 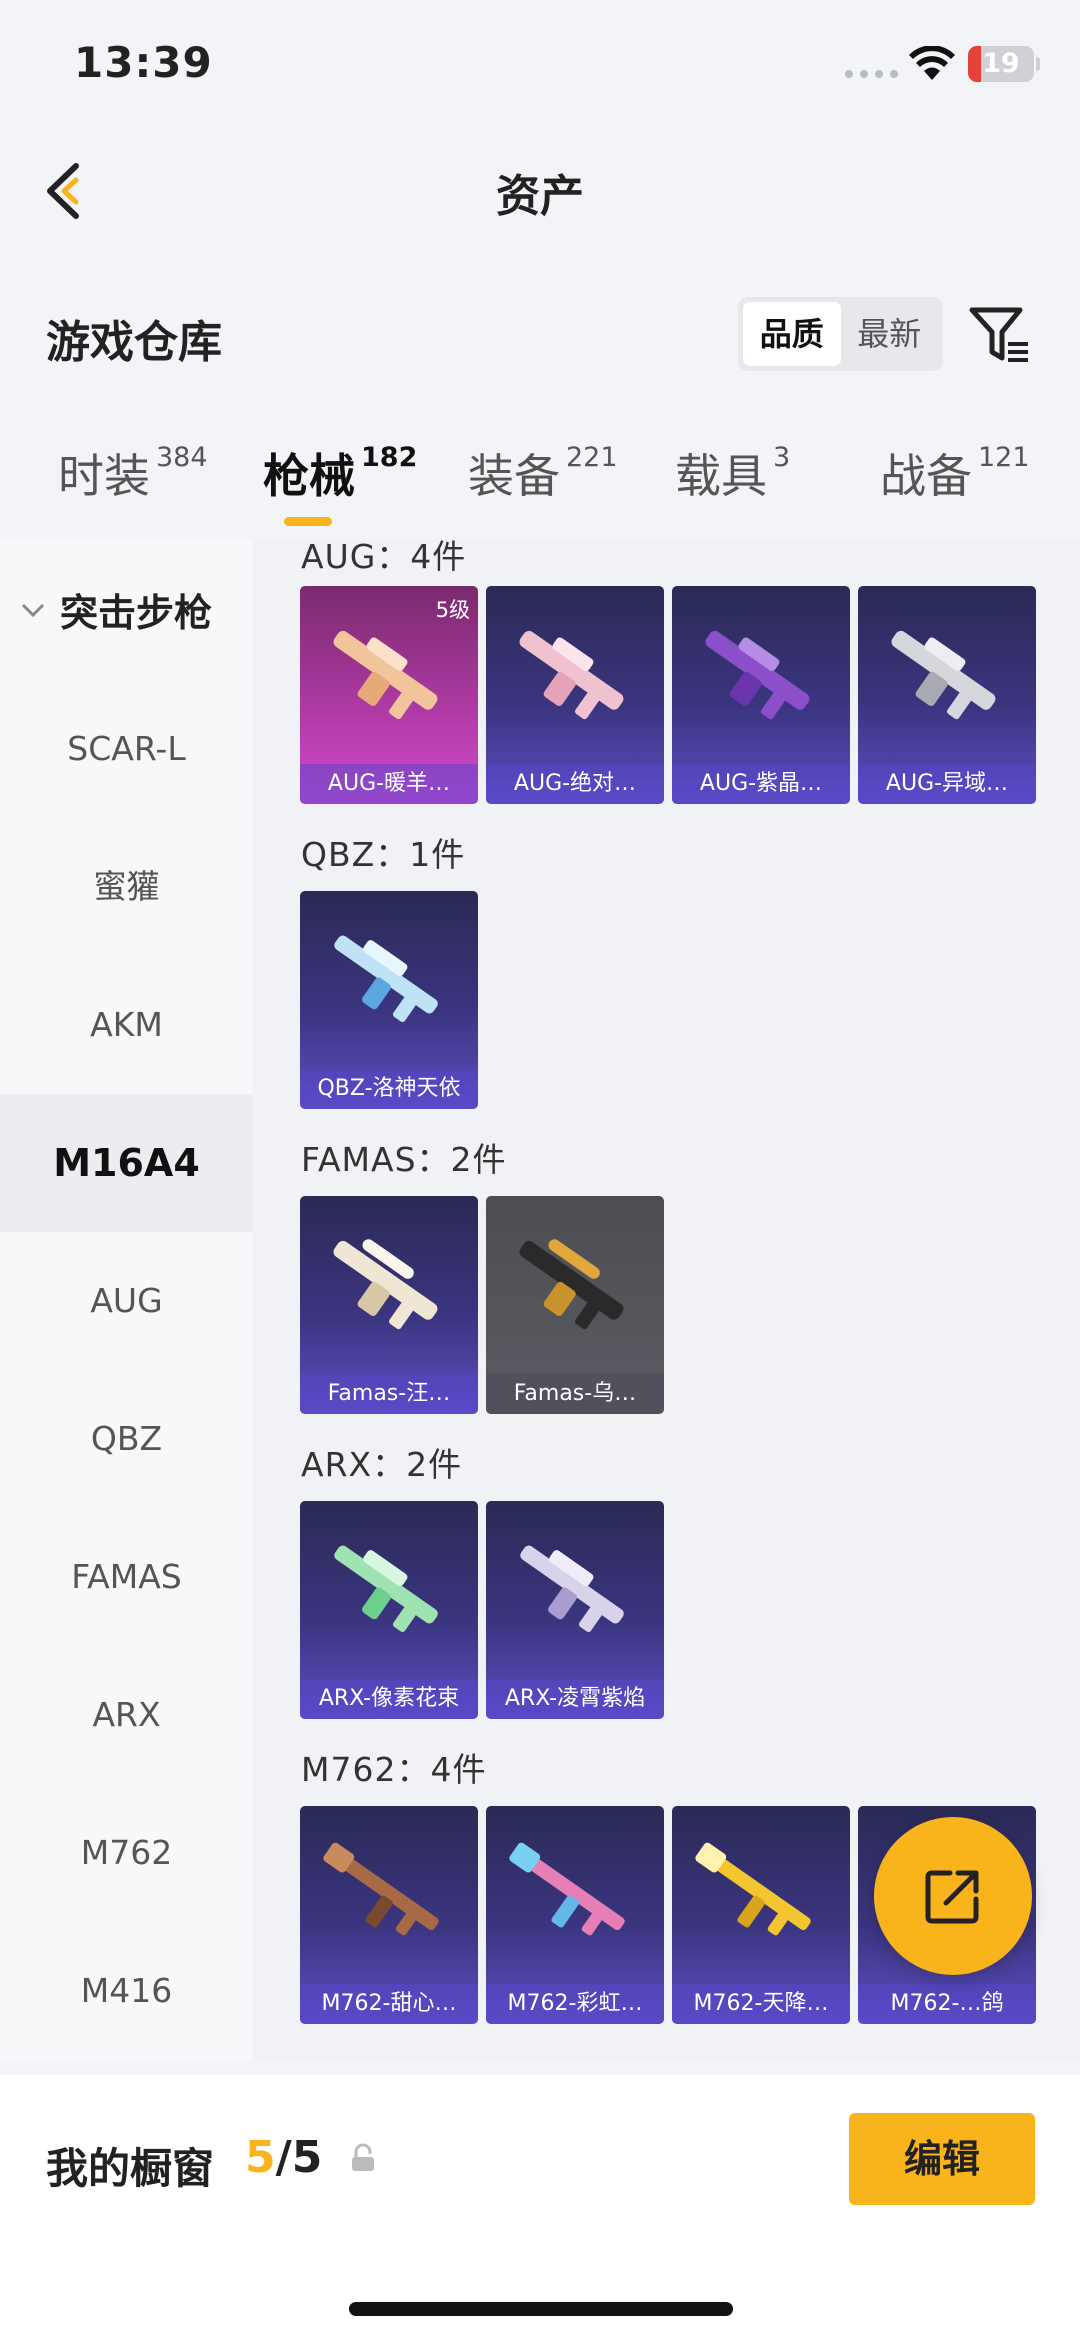 I want to click on tab-count: 221, so click(x=592, y=457).